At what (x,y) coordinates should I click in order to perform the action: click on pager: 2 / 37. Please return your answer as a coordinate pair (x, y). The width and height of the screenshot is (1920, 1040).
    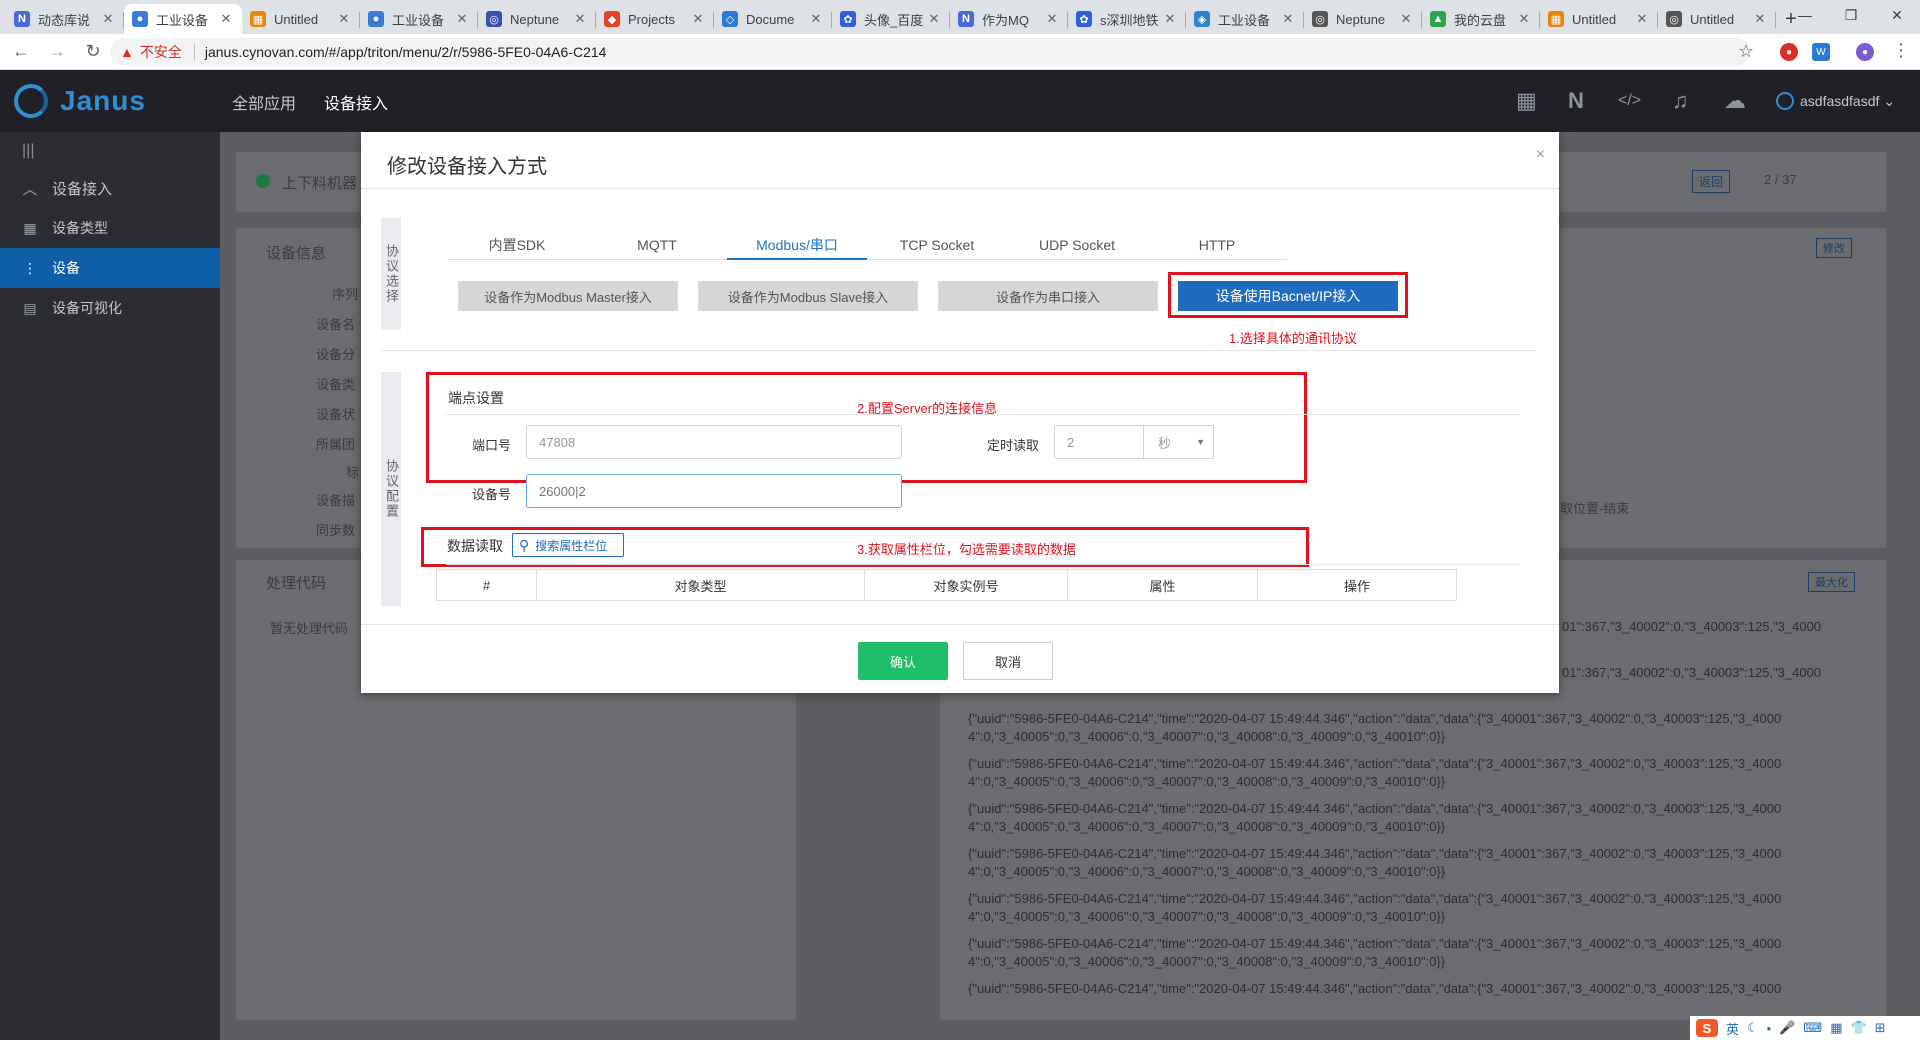
    Looking at the image, I should click on (1780, 179).